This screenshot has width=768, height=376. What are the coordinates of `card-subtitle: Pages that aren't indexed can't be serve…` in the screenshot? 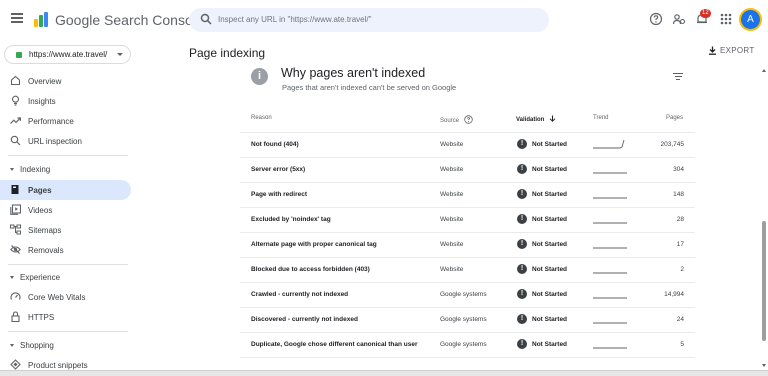 It's located at (369, 87).